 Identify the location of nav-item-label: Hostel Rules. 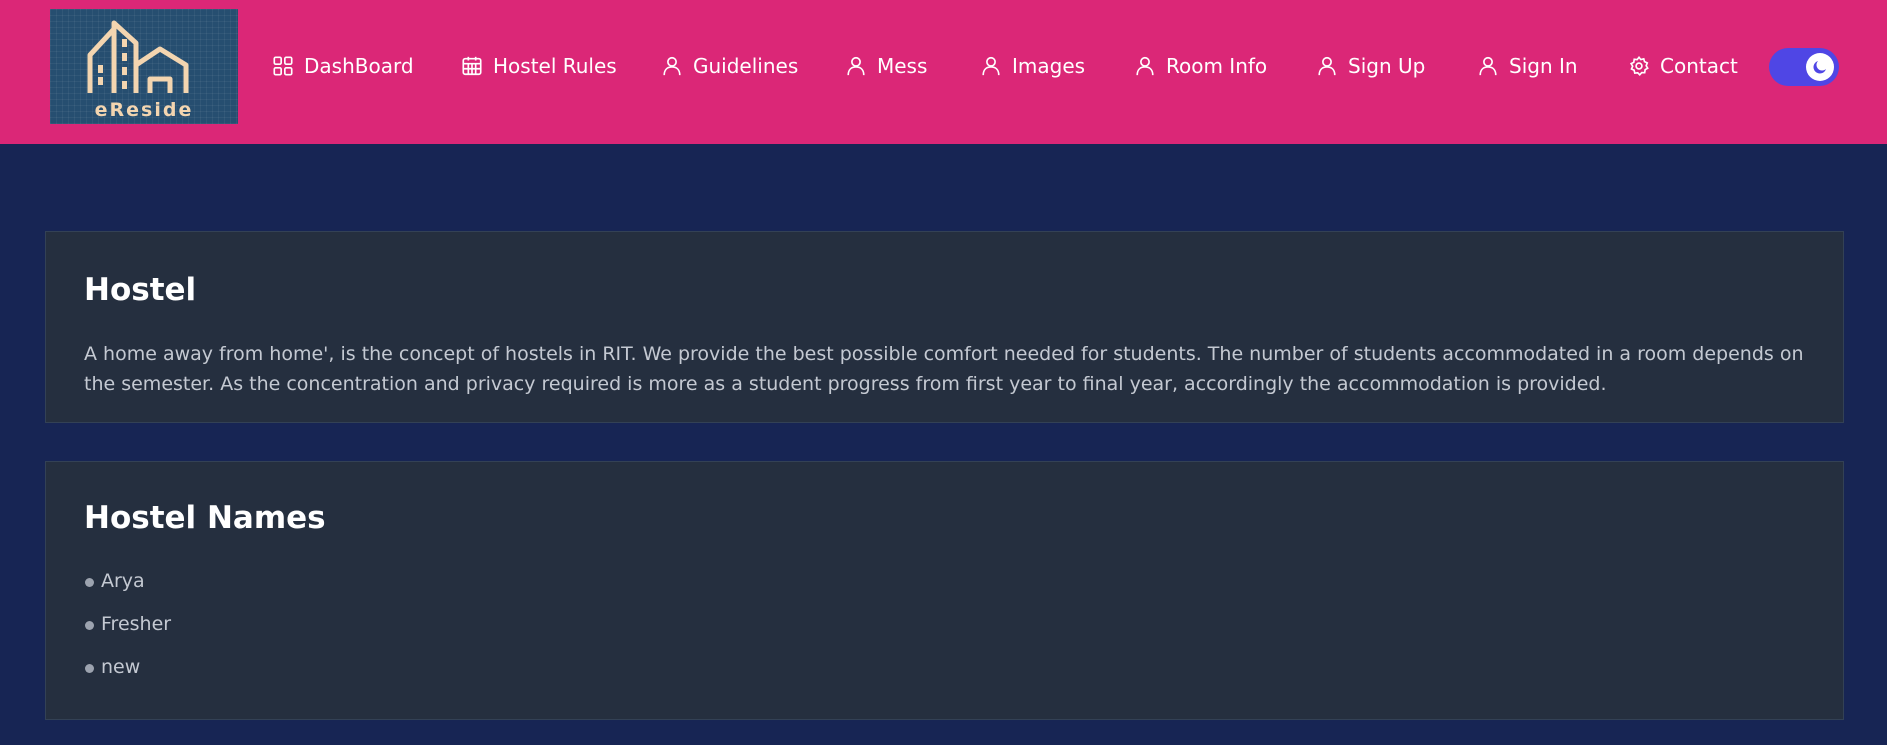
(555, 66).